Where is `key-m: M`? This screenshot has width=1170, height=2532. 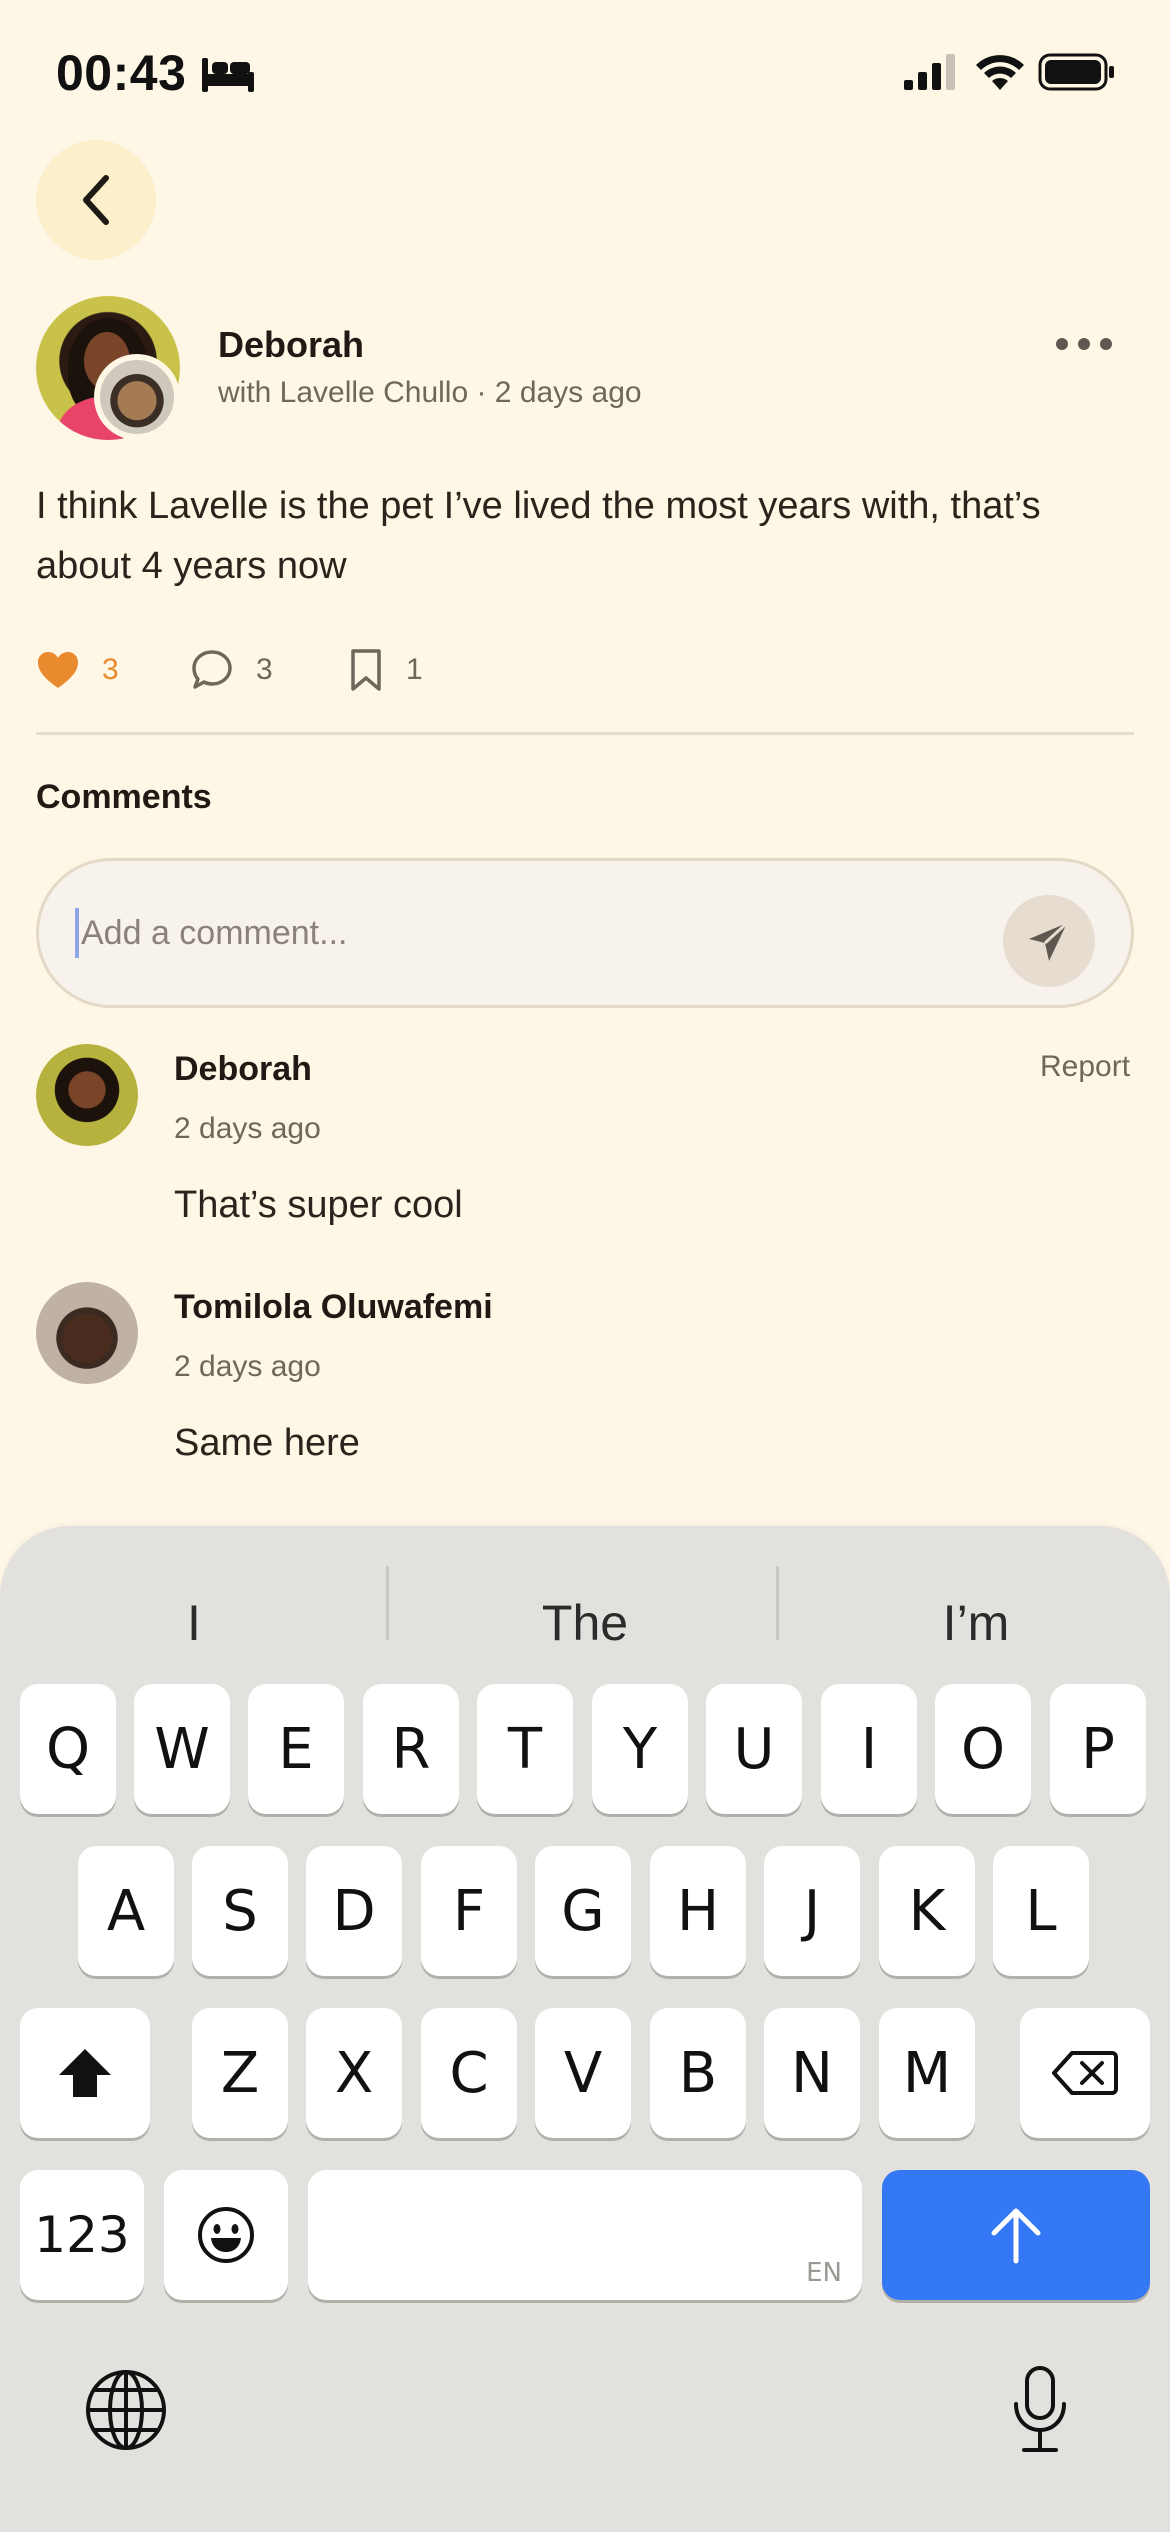
key-m: M is located at coordinates (927, 2073).